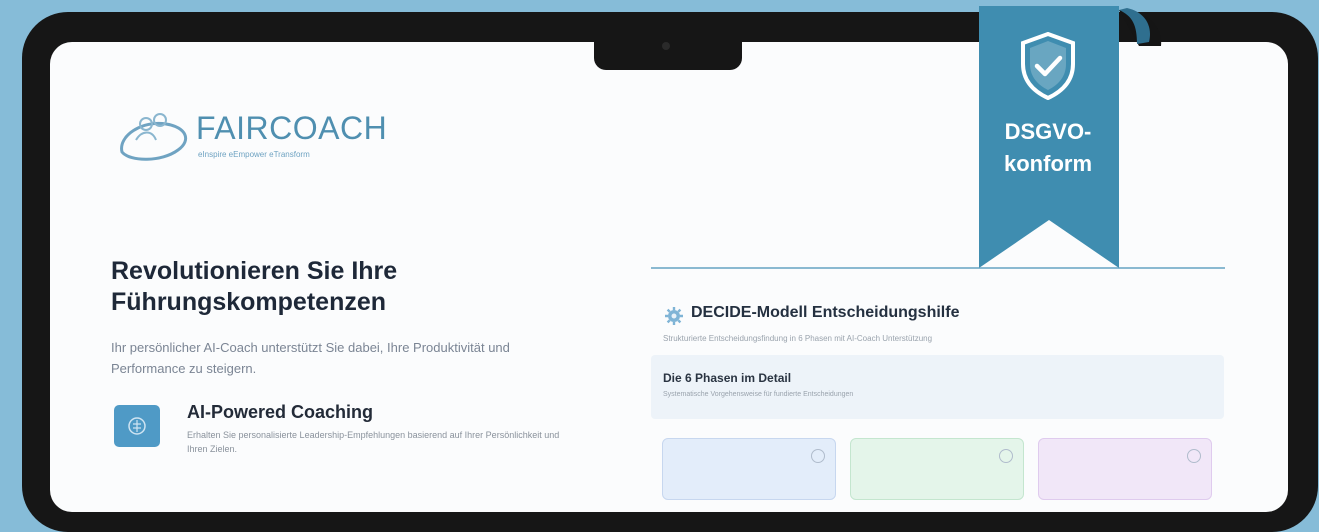 The width and height of the screenshot is (1319, 532). I want to click on badge-line-1: DSGVO-, so click(1048, 131).